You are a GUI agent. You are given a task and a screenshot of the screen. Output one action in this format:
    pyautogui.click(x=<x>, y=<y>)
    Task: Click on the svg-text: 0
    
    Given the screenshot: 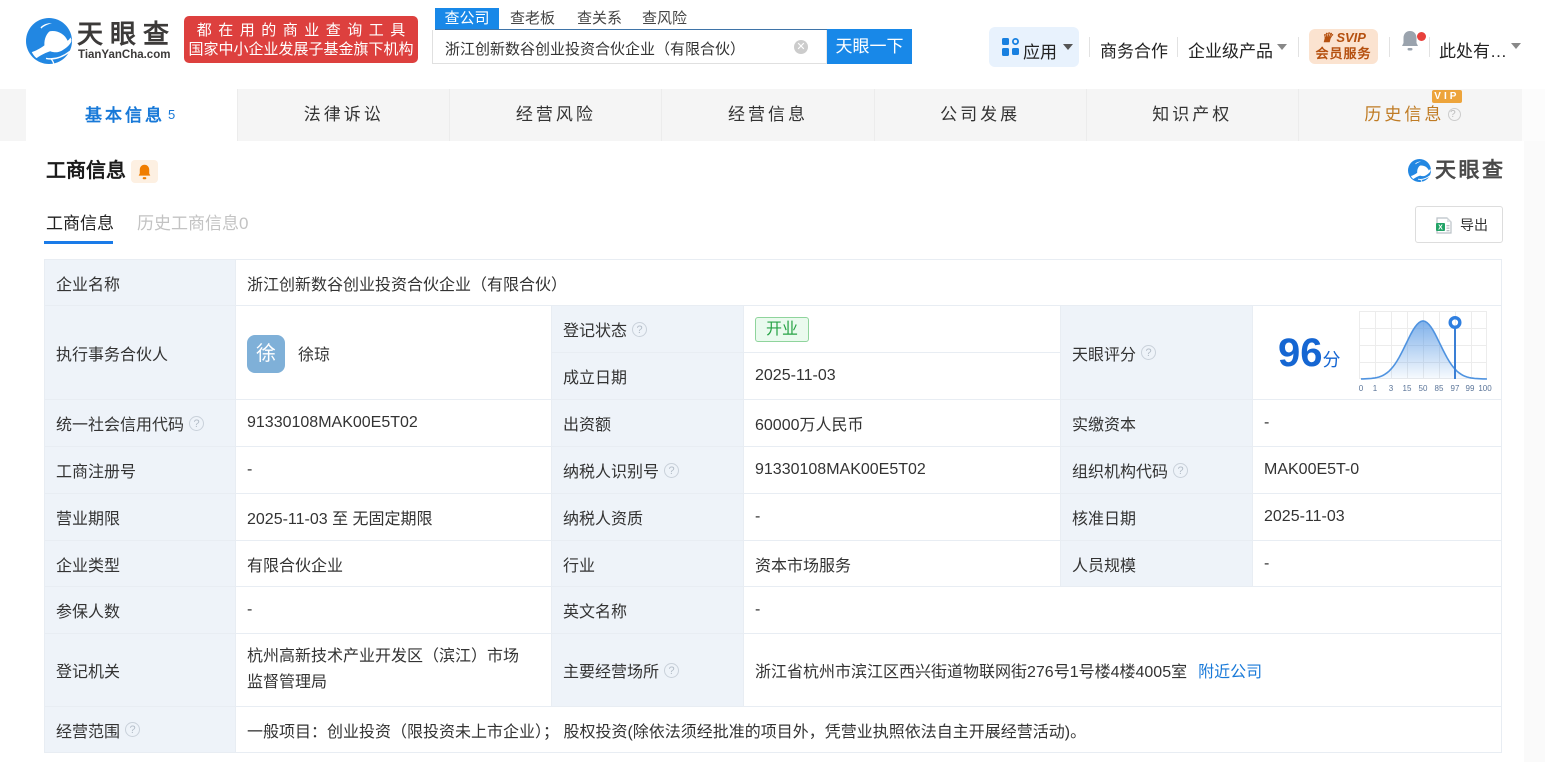 What is the action you would take?
    pyautogui.click(x=1361, y=388)
    